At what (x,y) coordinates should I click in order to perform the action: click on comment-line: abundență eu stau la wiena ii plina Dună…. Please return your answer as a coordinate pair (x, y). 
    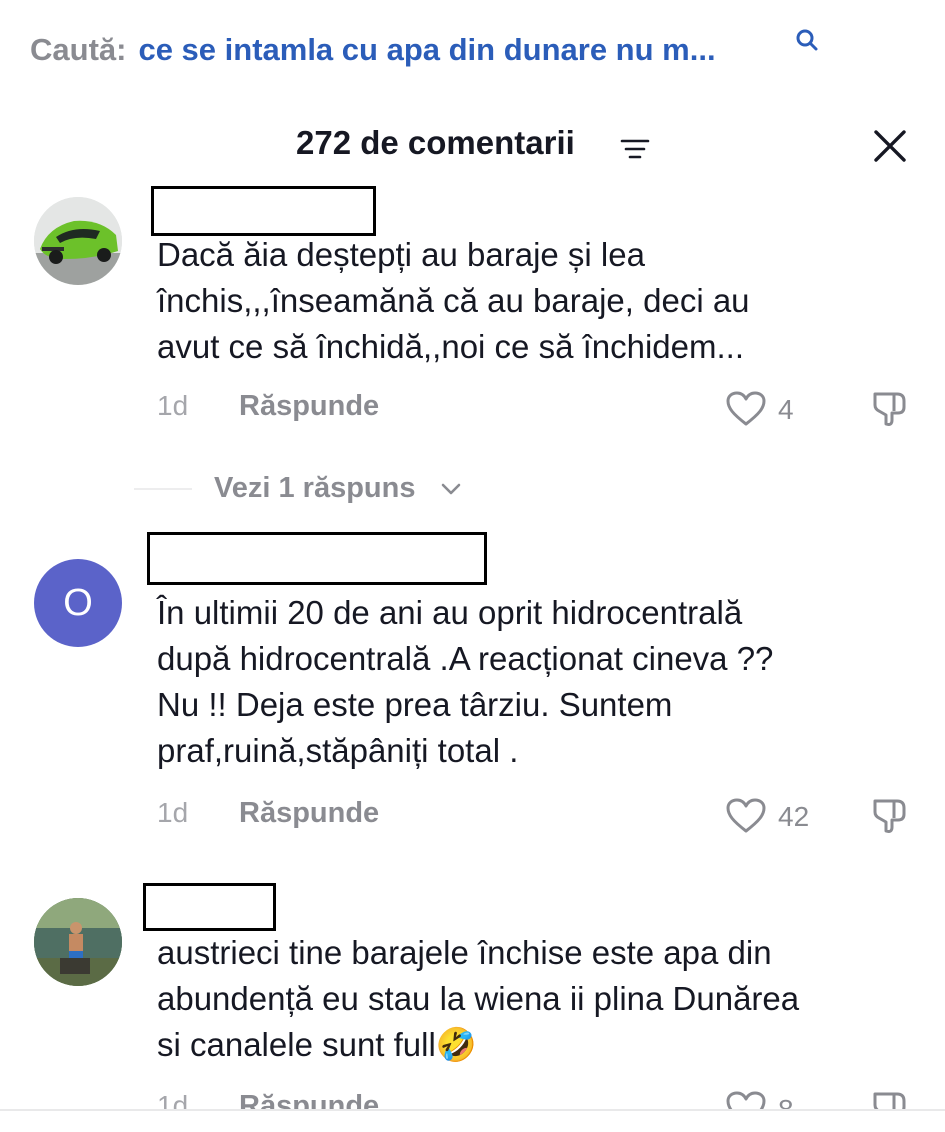
    Looking at the image, I should click on (478, 998).